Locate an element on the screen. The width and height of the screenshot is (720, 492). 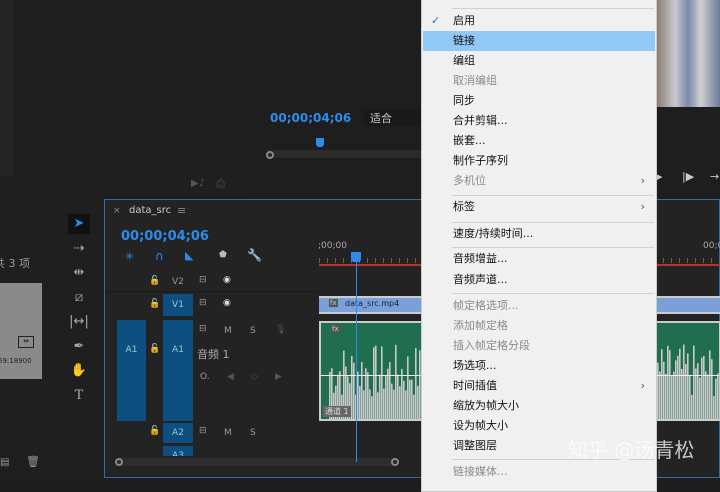
track-v1-label: V1 is located at coordinates (178, 305).